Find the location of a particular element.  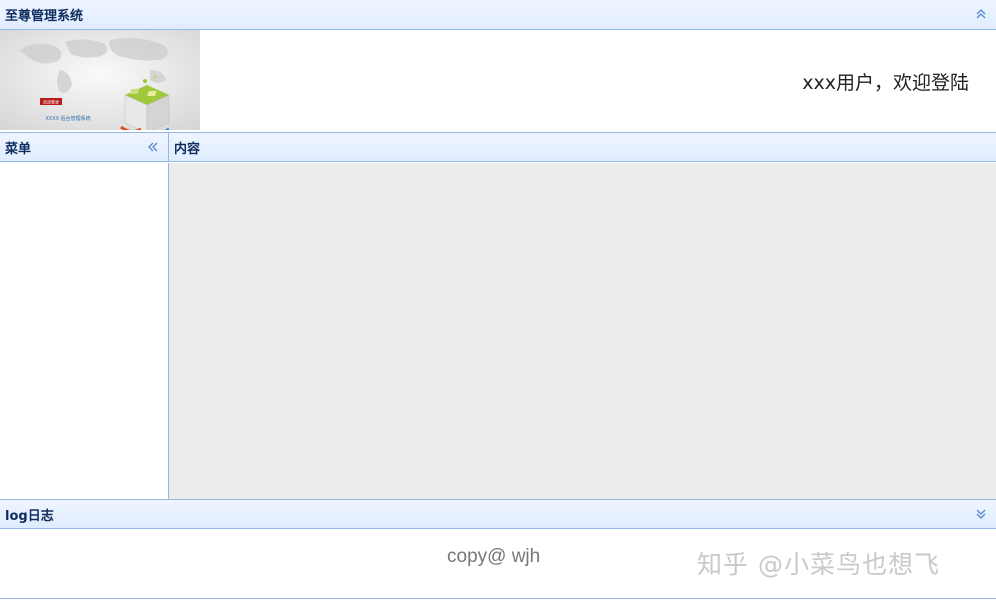

welcome-text: xxx用户，欢迎登陆 is located at coordinates (885, 83).